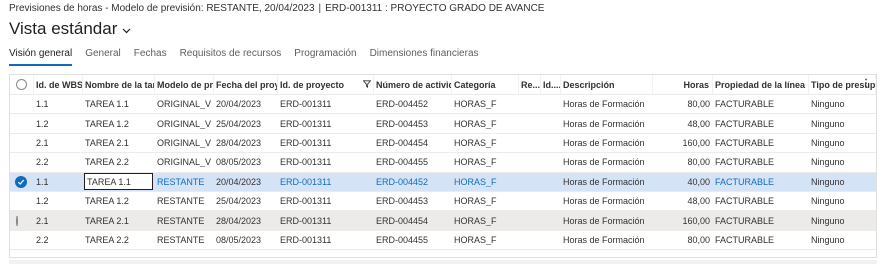 The width and height of the screenshot is (886, 276). What do you see at coordinates (246, 143) in the screenshot?
I see `cell-project-date: 28/04/2023` at bounding box center [246, 143].